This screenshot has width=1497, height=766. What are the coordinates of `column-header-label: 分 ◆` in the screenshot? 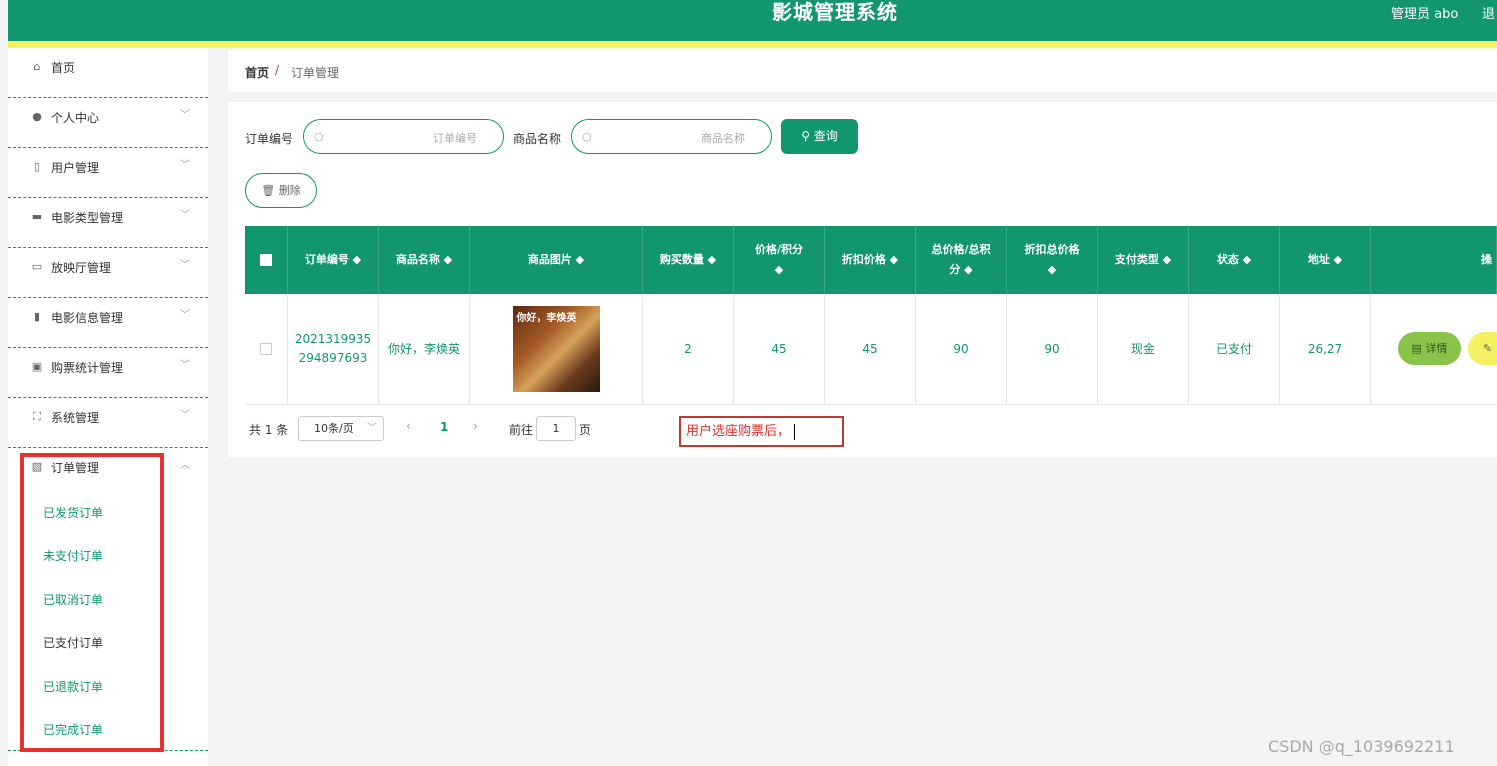 It's located at (961, 269).